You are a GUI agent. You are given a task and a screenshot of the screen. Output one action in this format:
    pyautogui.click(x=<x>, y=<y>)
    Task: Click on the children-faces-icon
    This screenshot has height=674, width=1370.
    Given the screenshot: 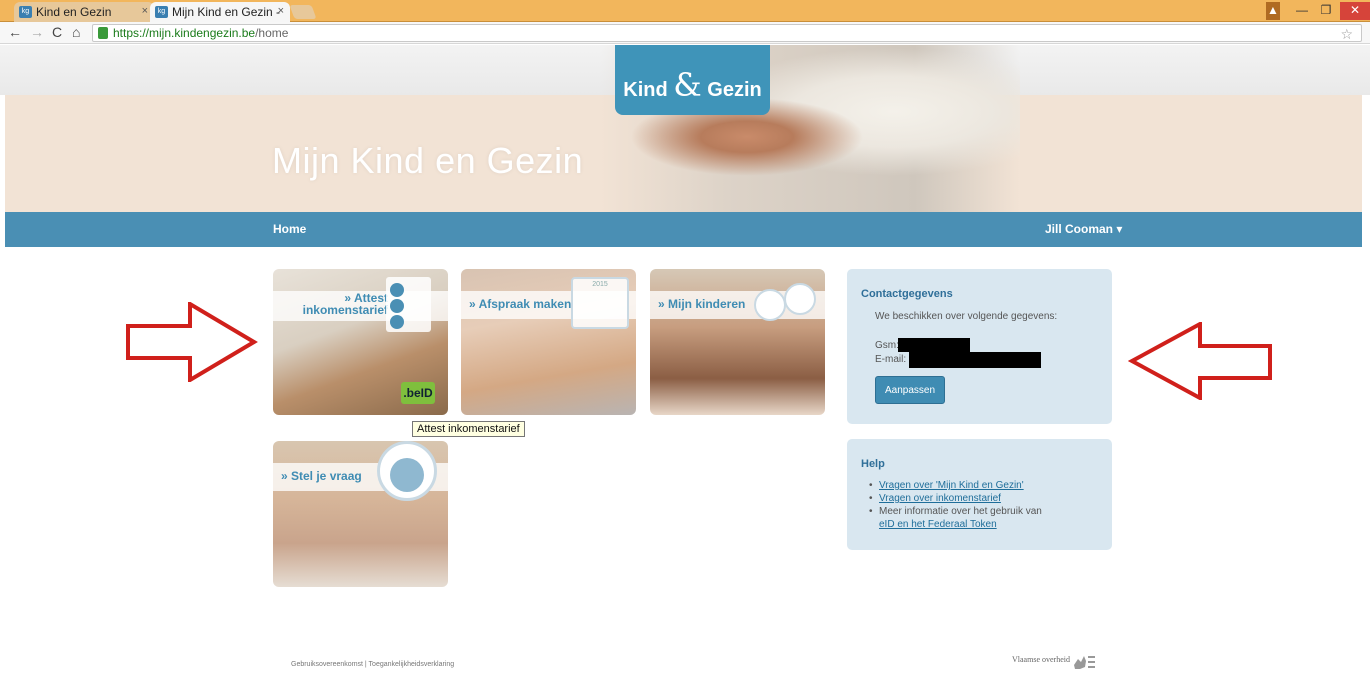 What is the action you would take?
    pyautogui.click(x=784, y=301)
    